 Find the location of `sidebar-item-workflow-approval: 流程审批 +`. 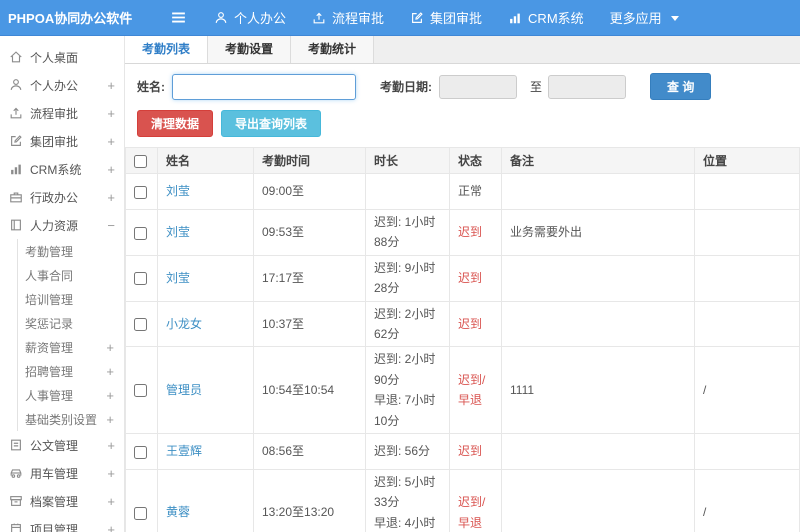

sidebar-item-workflow-approval: 流程审批 + is located at coordinates (62, 113).